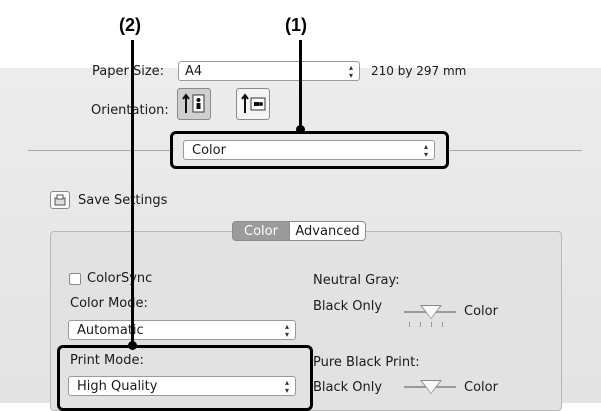 This screenshot has width=601, height=411. Describe the element at coordinates (130, 25) in the screenshot. I see `callout-label-2: (2)` at that location.